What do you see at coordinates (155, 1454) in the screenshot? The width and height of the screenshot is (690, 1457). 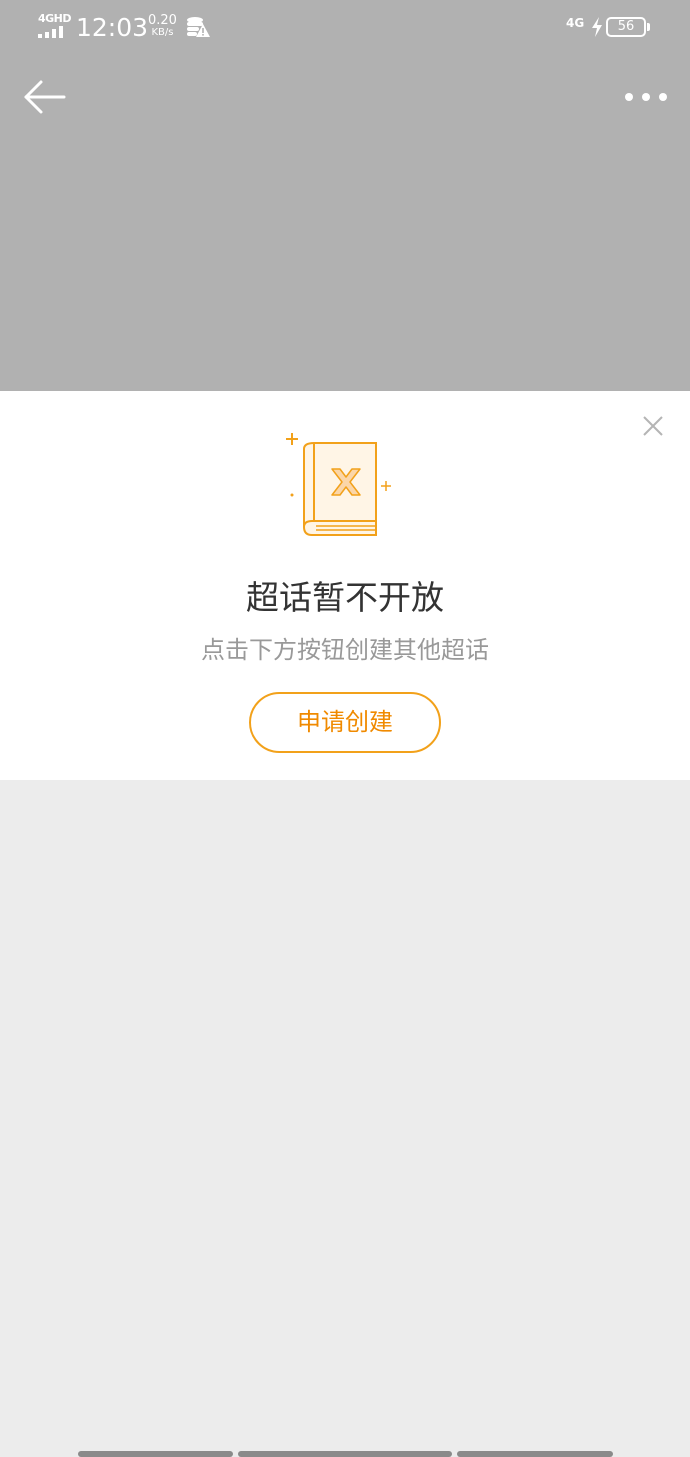 I see `nav-handle-left` at bounding box center [155, 1454].